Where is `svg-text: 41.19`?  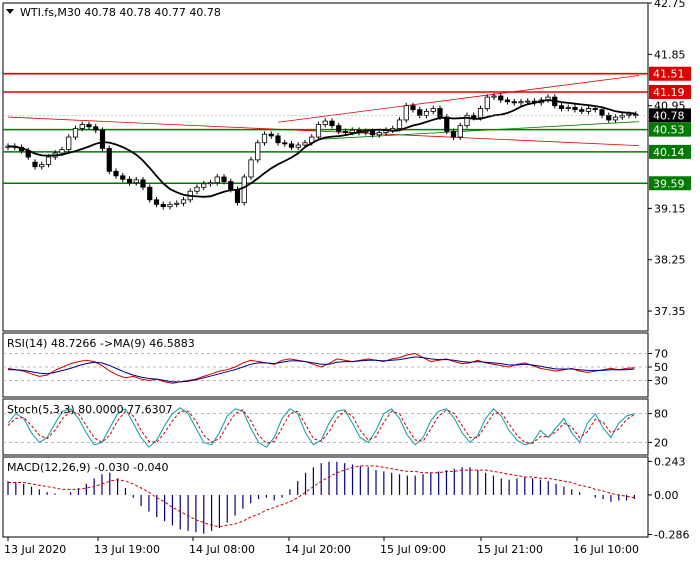 svg-text: 41.19 is located at coordinates (669, 92).